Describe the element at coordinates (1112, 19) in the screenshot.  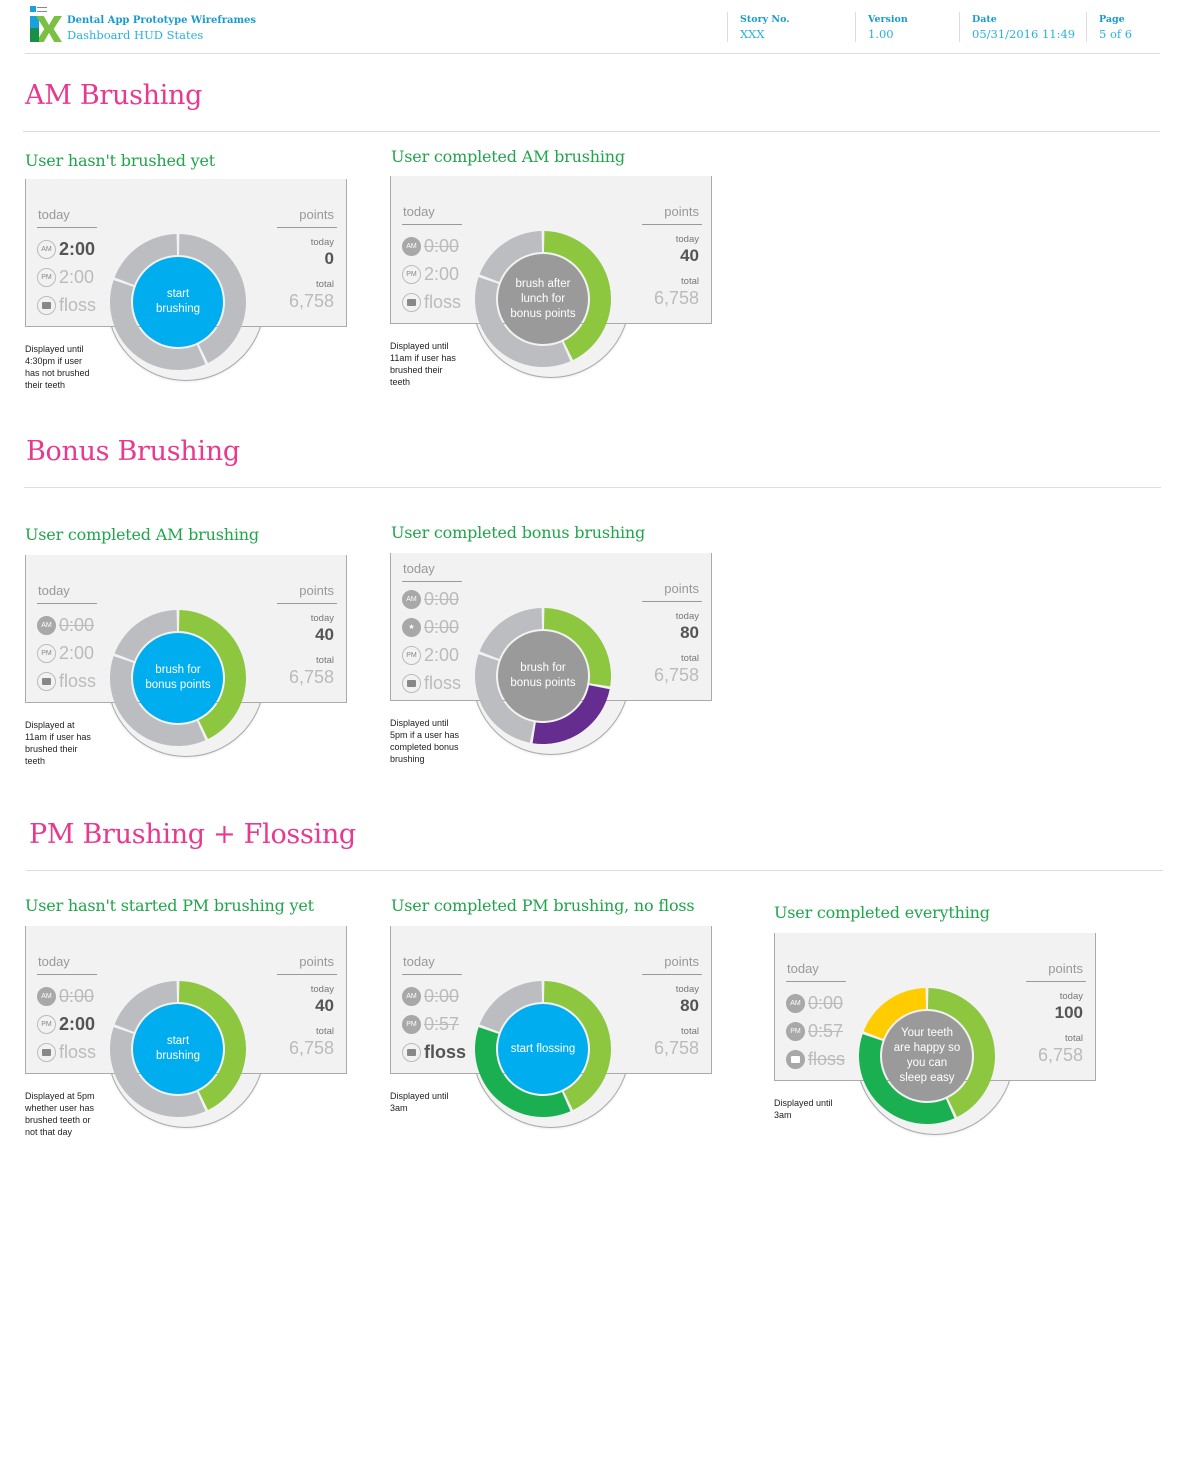
I see `meta-page-label: Page` at that location.